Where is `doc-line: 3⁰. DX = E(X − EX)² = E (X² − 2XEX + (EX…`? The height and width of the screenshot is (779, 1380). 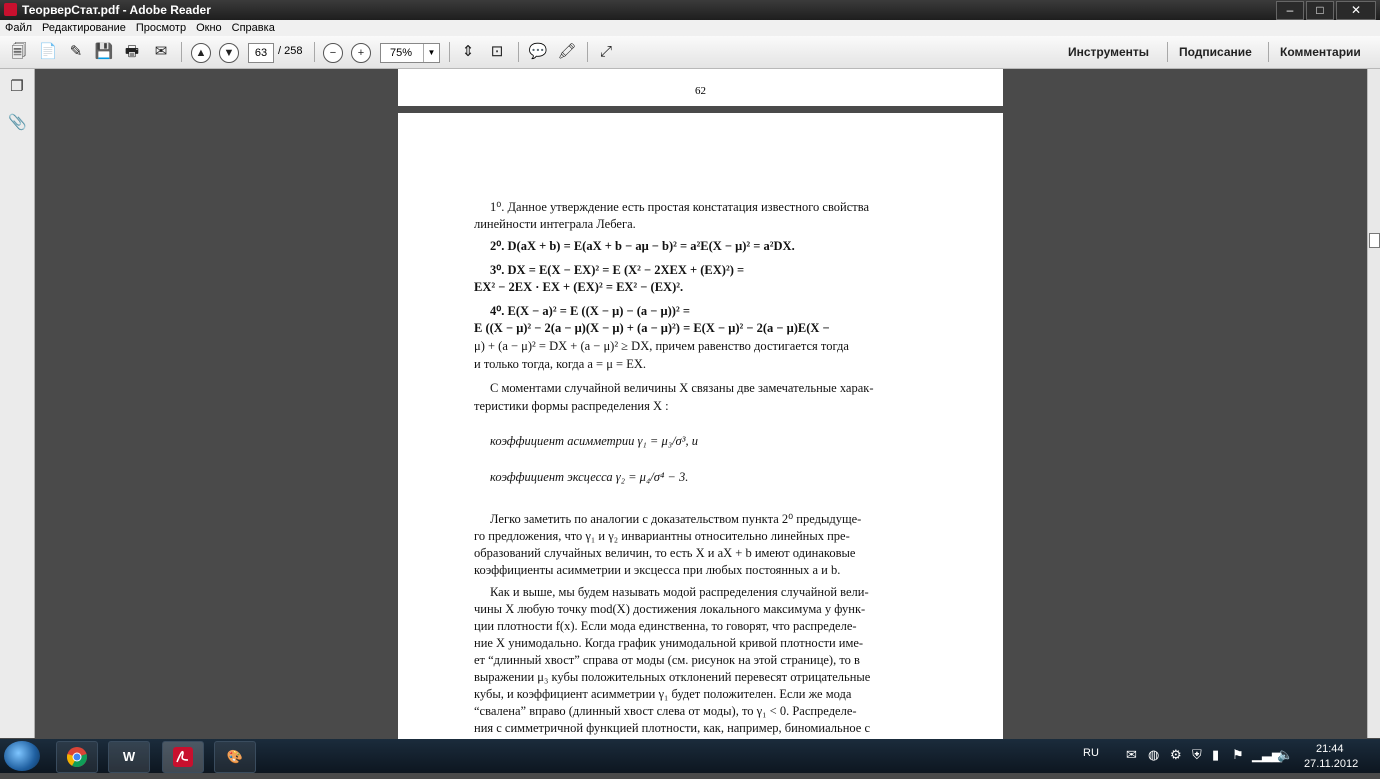
doc-line: 3⁰. DX = E(X − EX)² = E (X² − 2XEX + (EX… is located at coordinates (617, 270).